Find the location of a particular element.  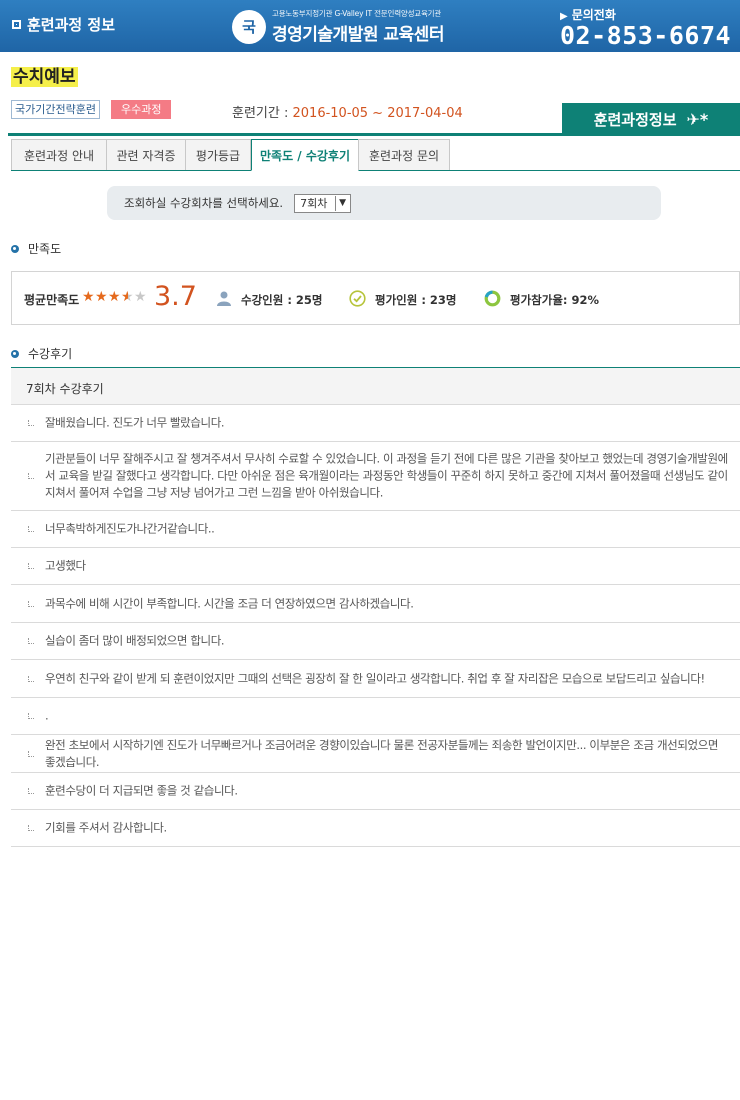

review-text: 고생했다 is located at coordinates (65, 565).